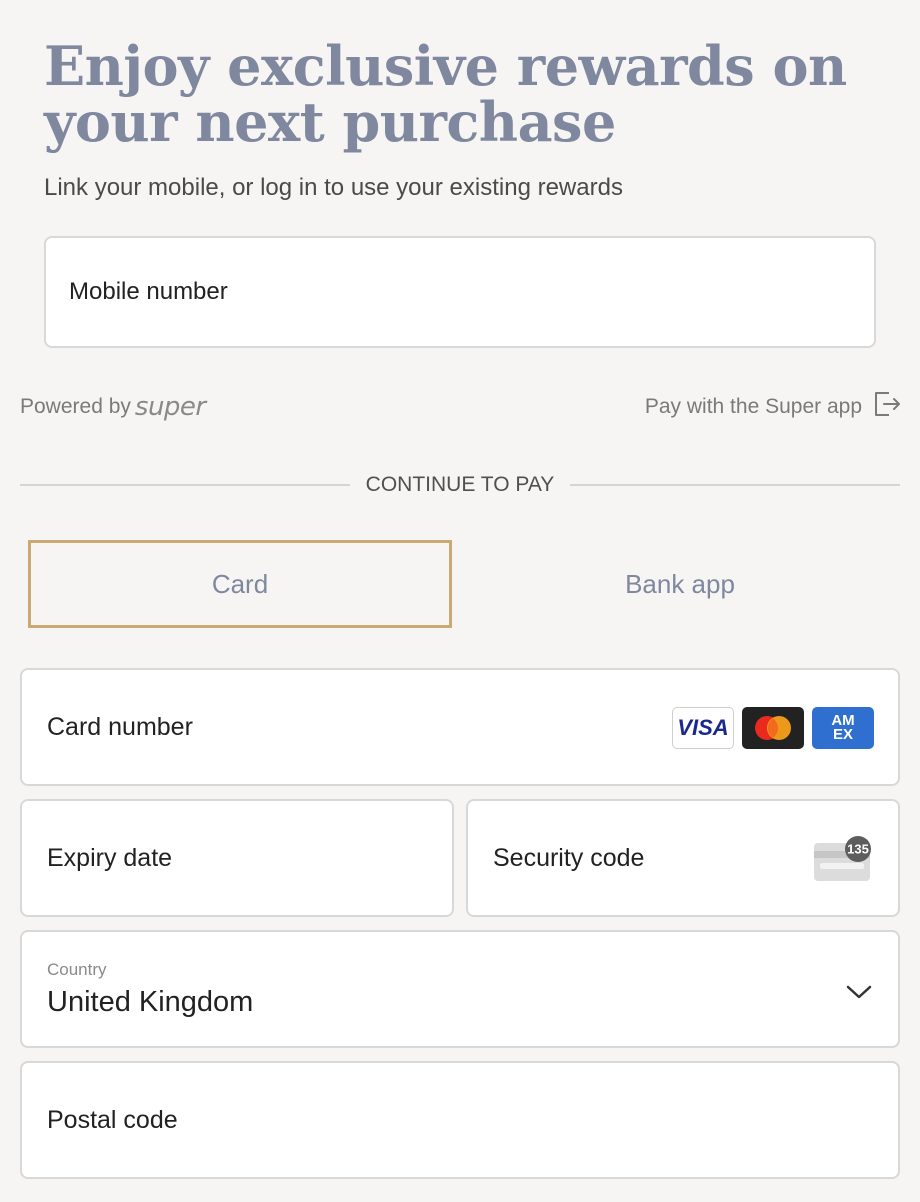 This screenshot has width=920, height=1202. I want to click on mastercard-icon, so click(773, 728).